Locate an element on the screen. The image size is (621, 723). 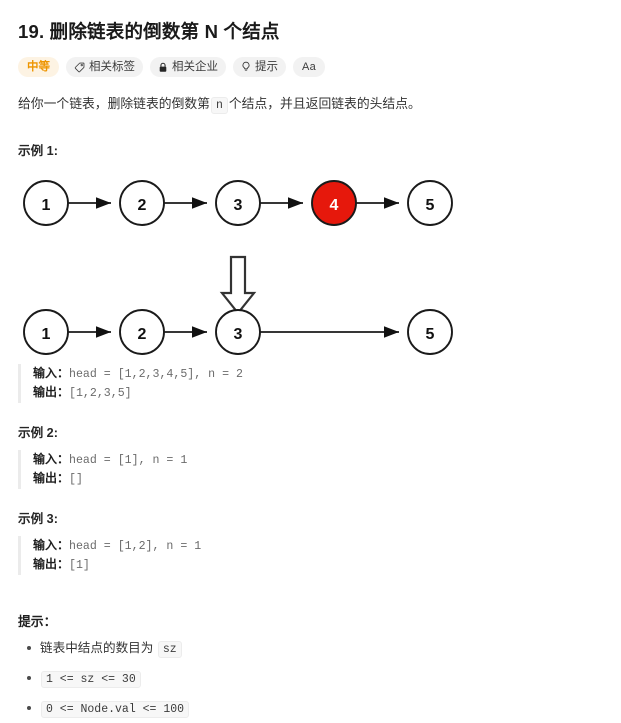
example-1-input-value: head = [1,2,3,4,5], n = 2 is located at coordinates (156, 374).